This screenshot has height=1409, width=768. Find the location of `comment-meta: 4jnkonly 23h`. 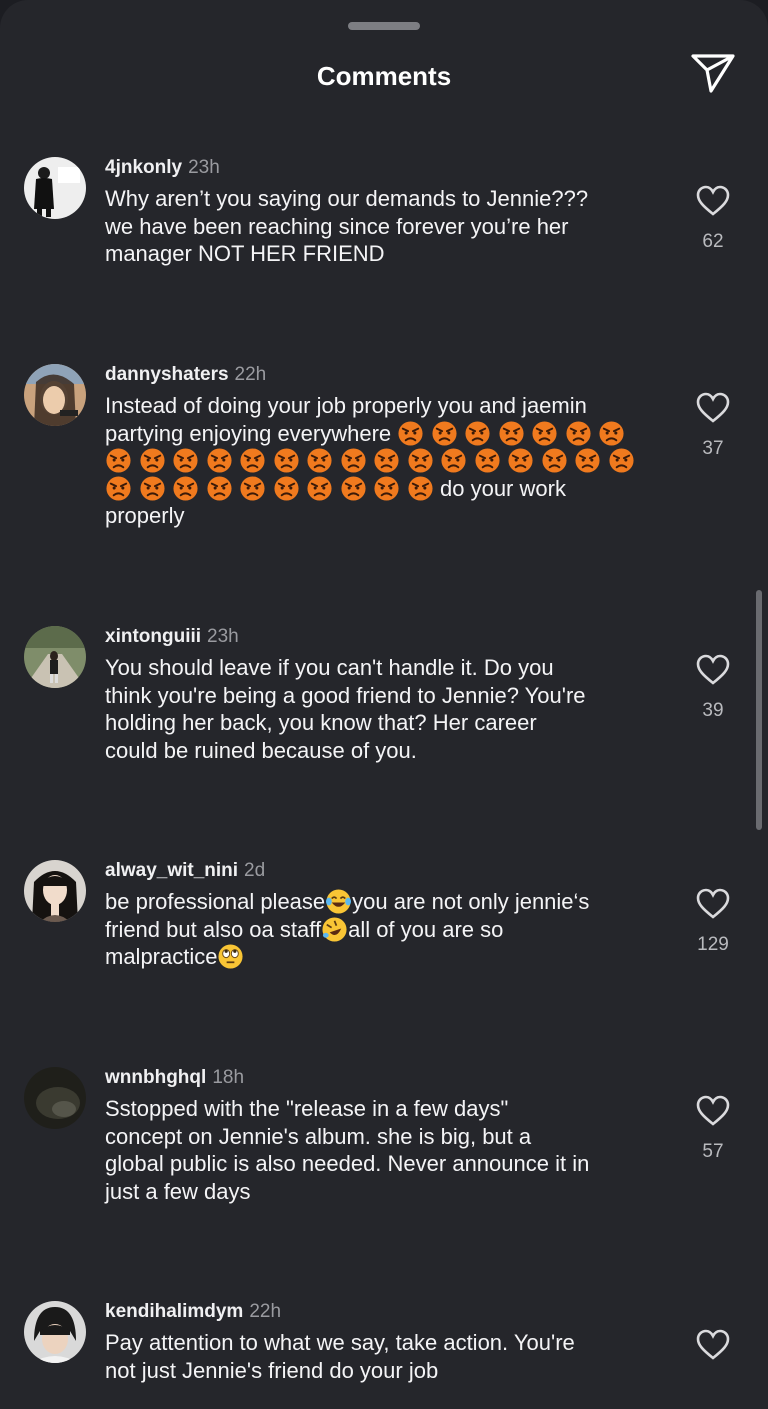

comment-meta: 4jnkonly 23h is located at coordinates (162, 168).